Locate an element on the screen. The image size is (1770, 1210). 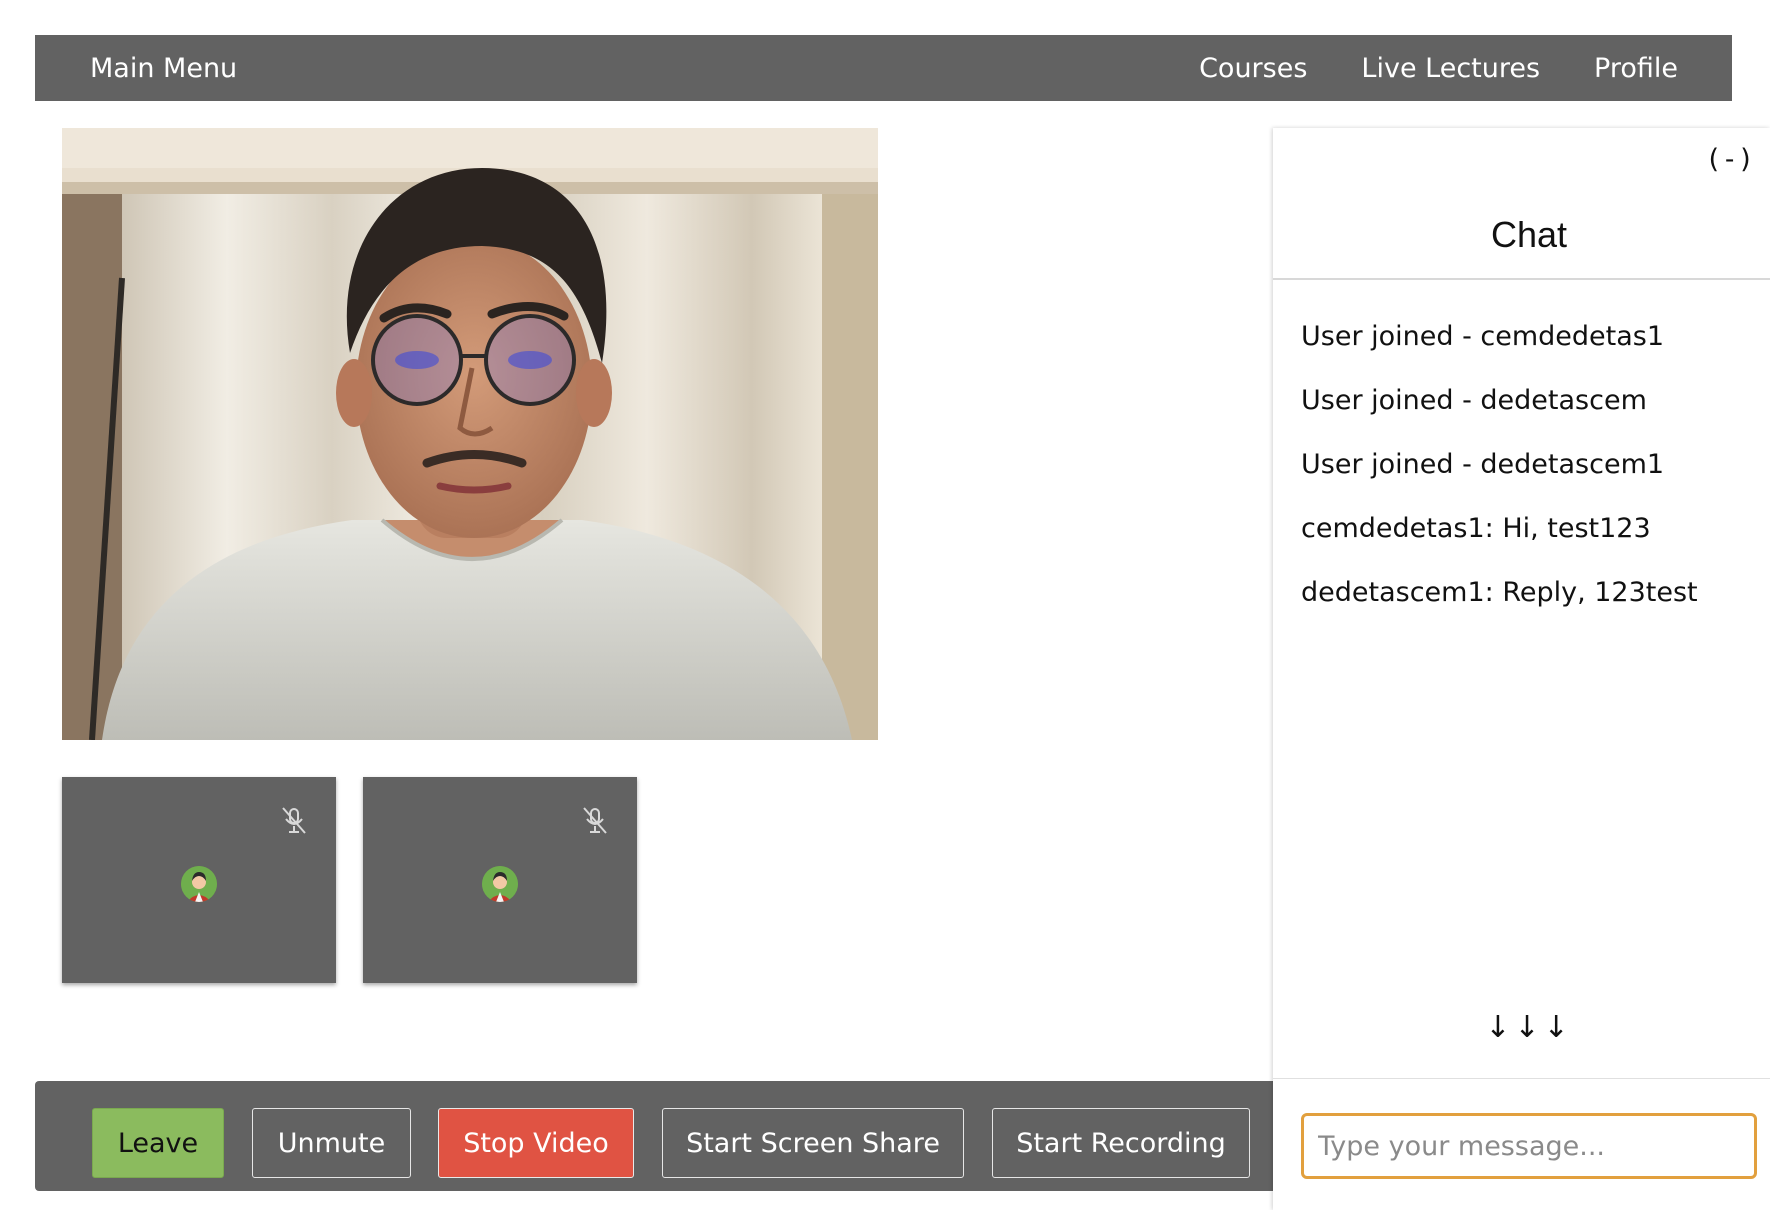
chat-message: User joined - cemdedetas1 is located at coordinates (1483, 336).